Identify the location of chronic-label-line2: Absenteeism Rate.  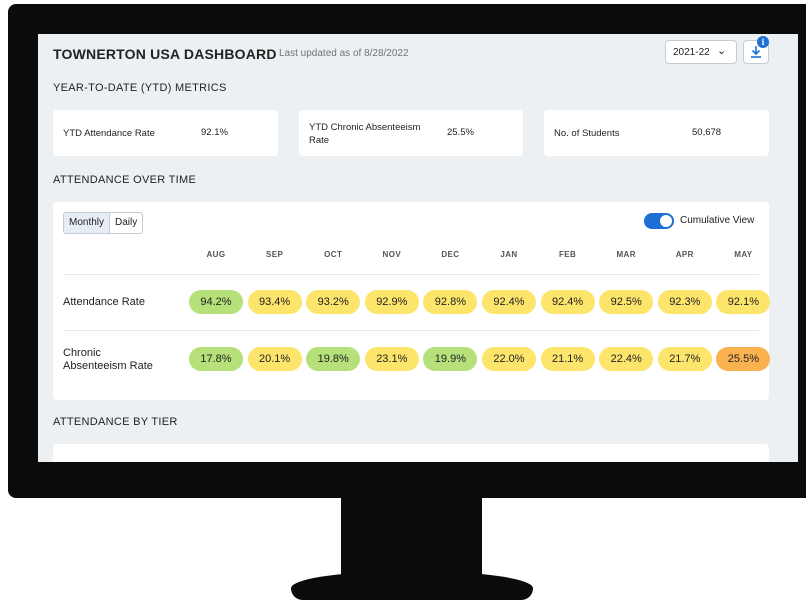
(108, 366).